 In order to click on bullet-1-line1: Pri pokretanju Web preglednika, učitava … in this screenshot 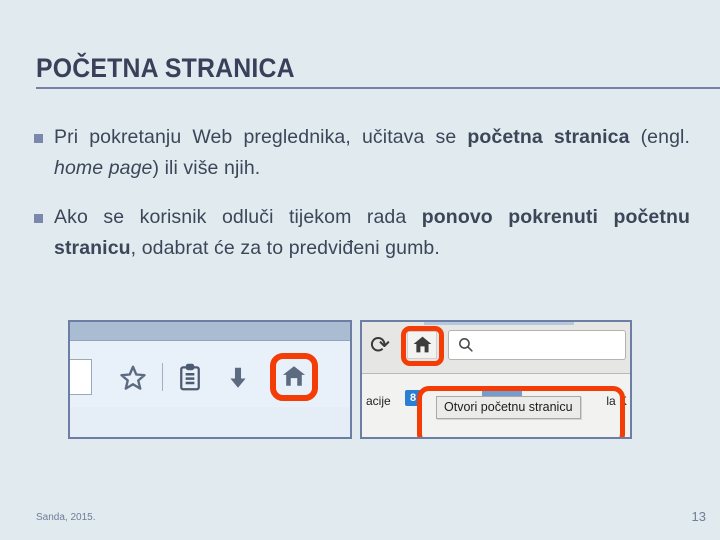, I will do `click(255, 137)`.